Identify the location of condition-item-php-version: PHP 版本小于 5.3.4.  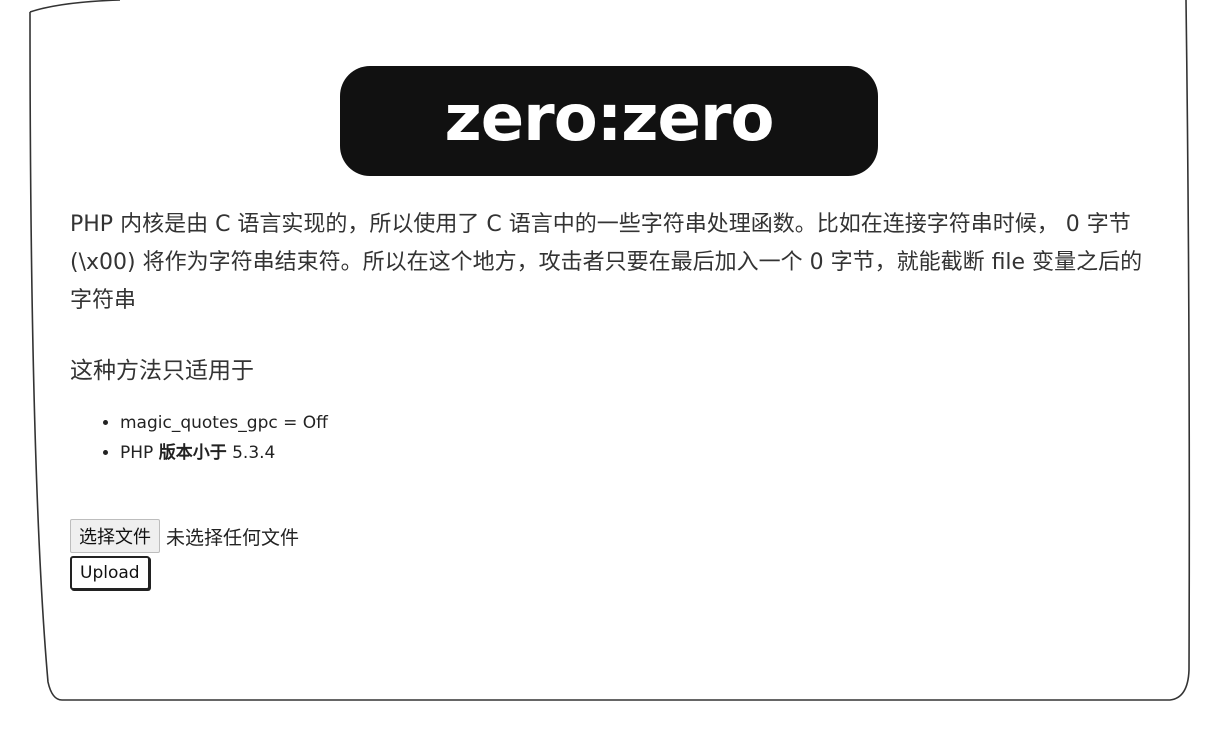
(640, 453).